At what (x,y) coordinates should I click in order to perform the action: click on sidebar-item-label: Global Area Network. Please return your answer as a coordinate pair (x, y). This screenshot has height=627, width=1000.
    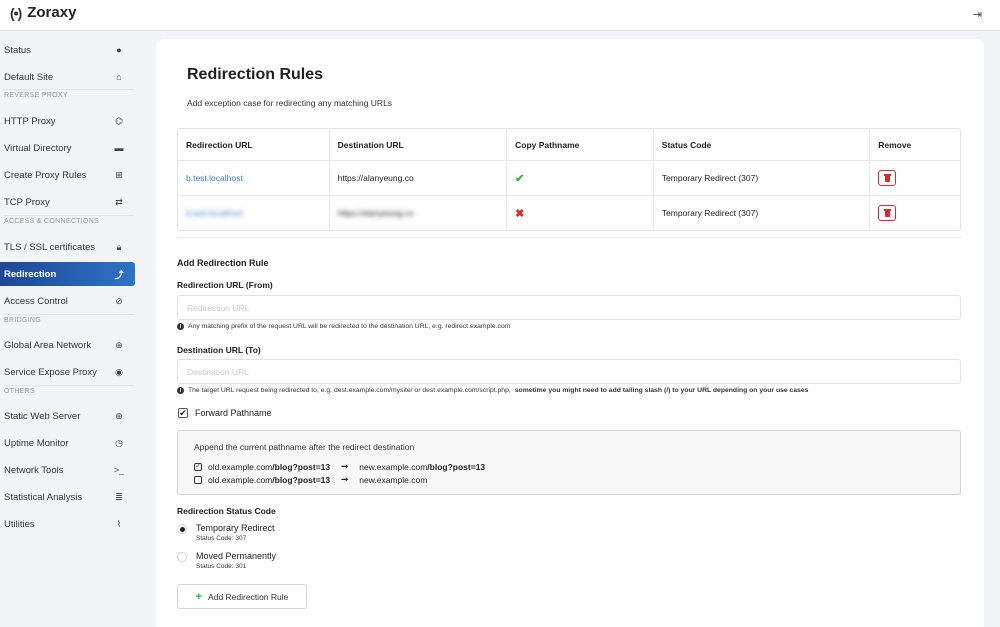
    Looking at the image, I should click on (48, 345).